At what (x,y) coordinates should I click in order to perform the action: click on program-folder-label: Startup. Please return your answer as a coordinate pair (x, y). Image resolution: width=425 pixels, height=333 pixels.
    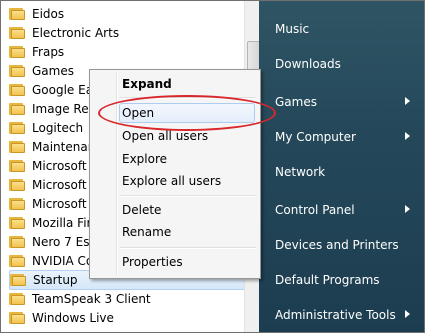
    Looking at the image, I should click on (55, 280).